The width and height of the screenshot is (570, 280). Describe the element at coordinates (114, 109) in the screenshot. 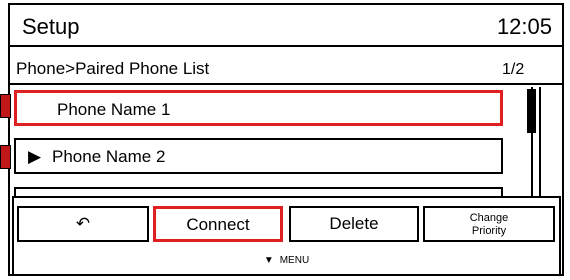

I see `list-item-label: Phone Name 1` at that location.